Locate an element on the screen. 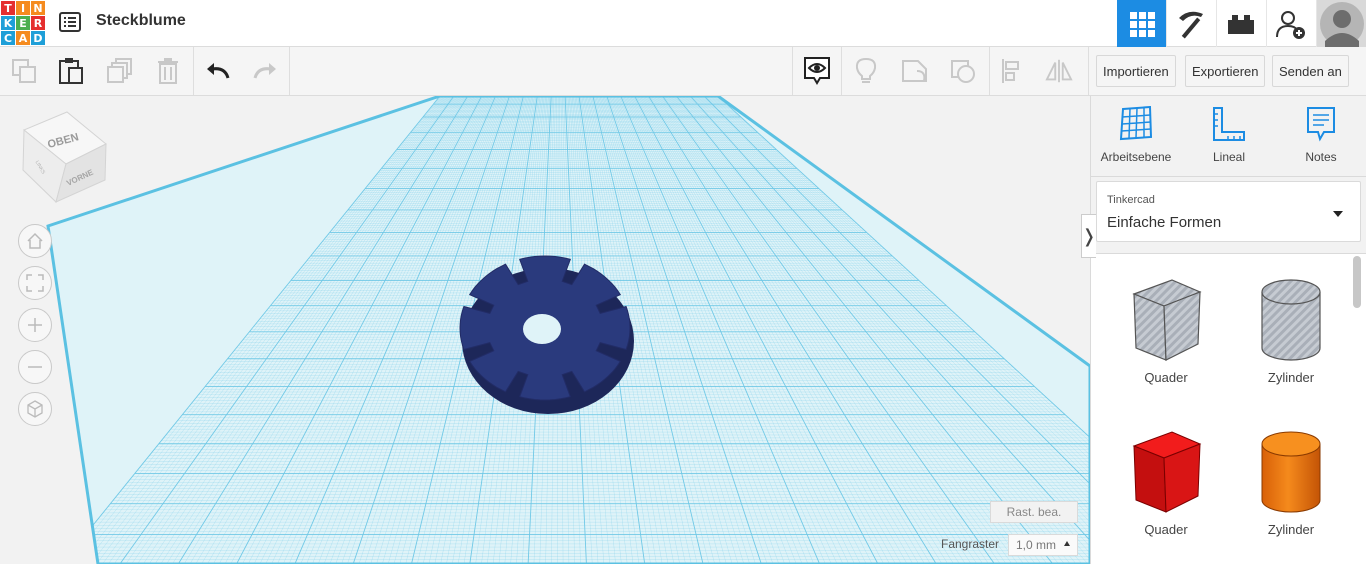 The image size is (1366, 564). workplane-tool-button: Arbeitsebene is located at coordinates (1136, 138).